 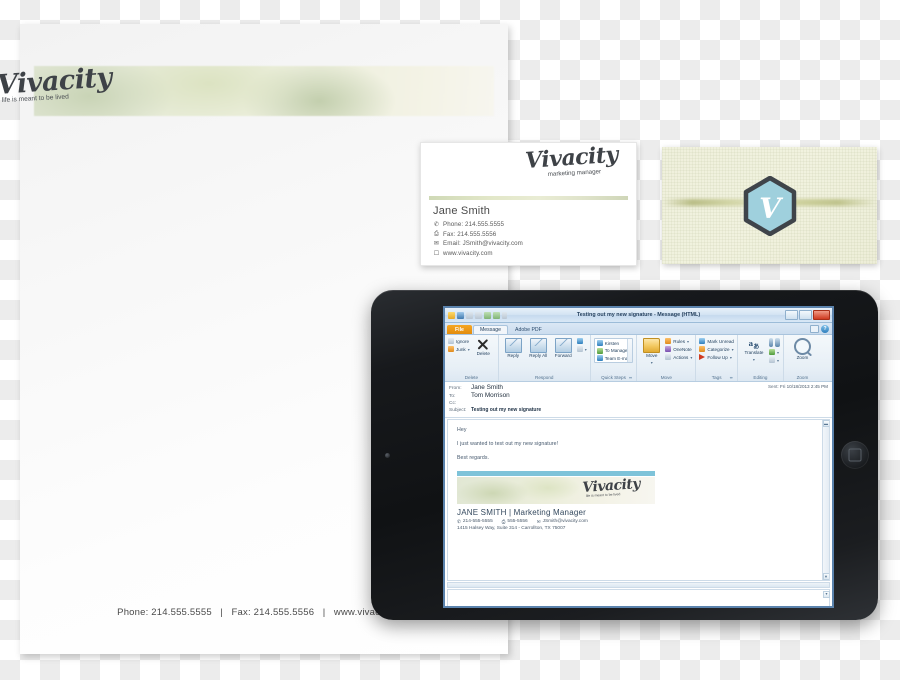 What do you see at coordinates (459, 345) in the screenshot?
I see `delete-small-commands: Ignore Junk ▾` at bounding box center [459, 345].